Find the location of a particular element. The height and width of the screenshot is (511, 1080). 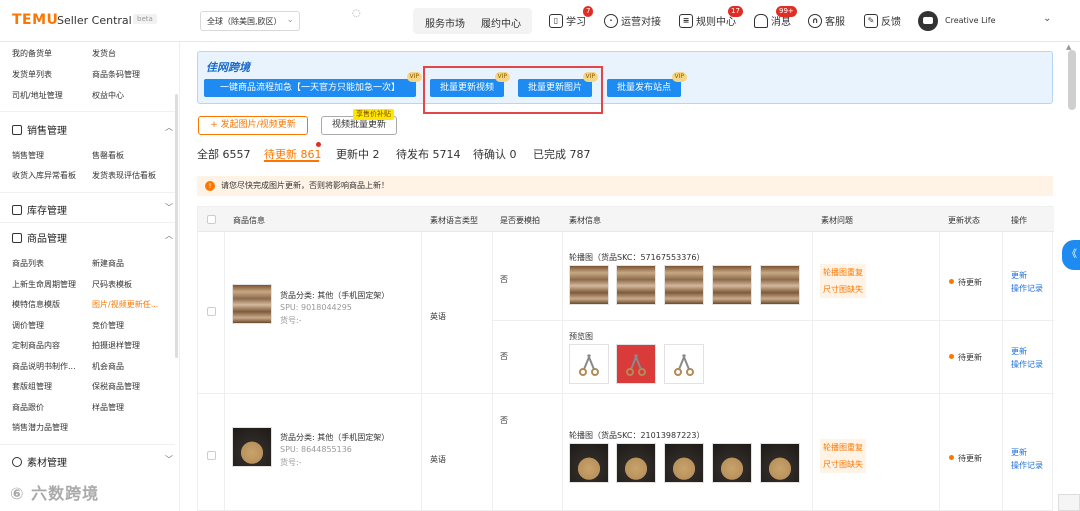

sidebar-scrollbar is located at coordinates (176, 226).